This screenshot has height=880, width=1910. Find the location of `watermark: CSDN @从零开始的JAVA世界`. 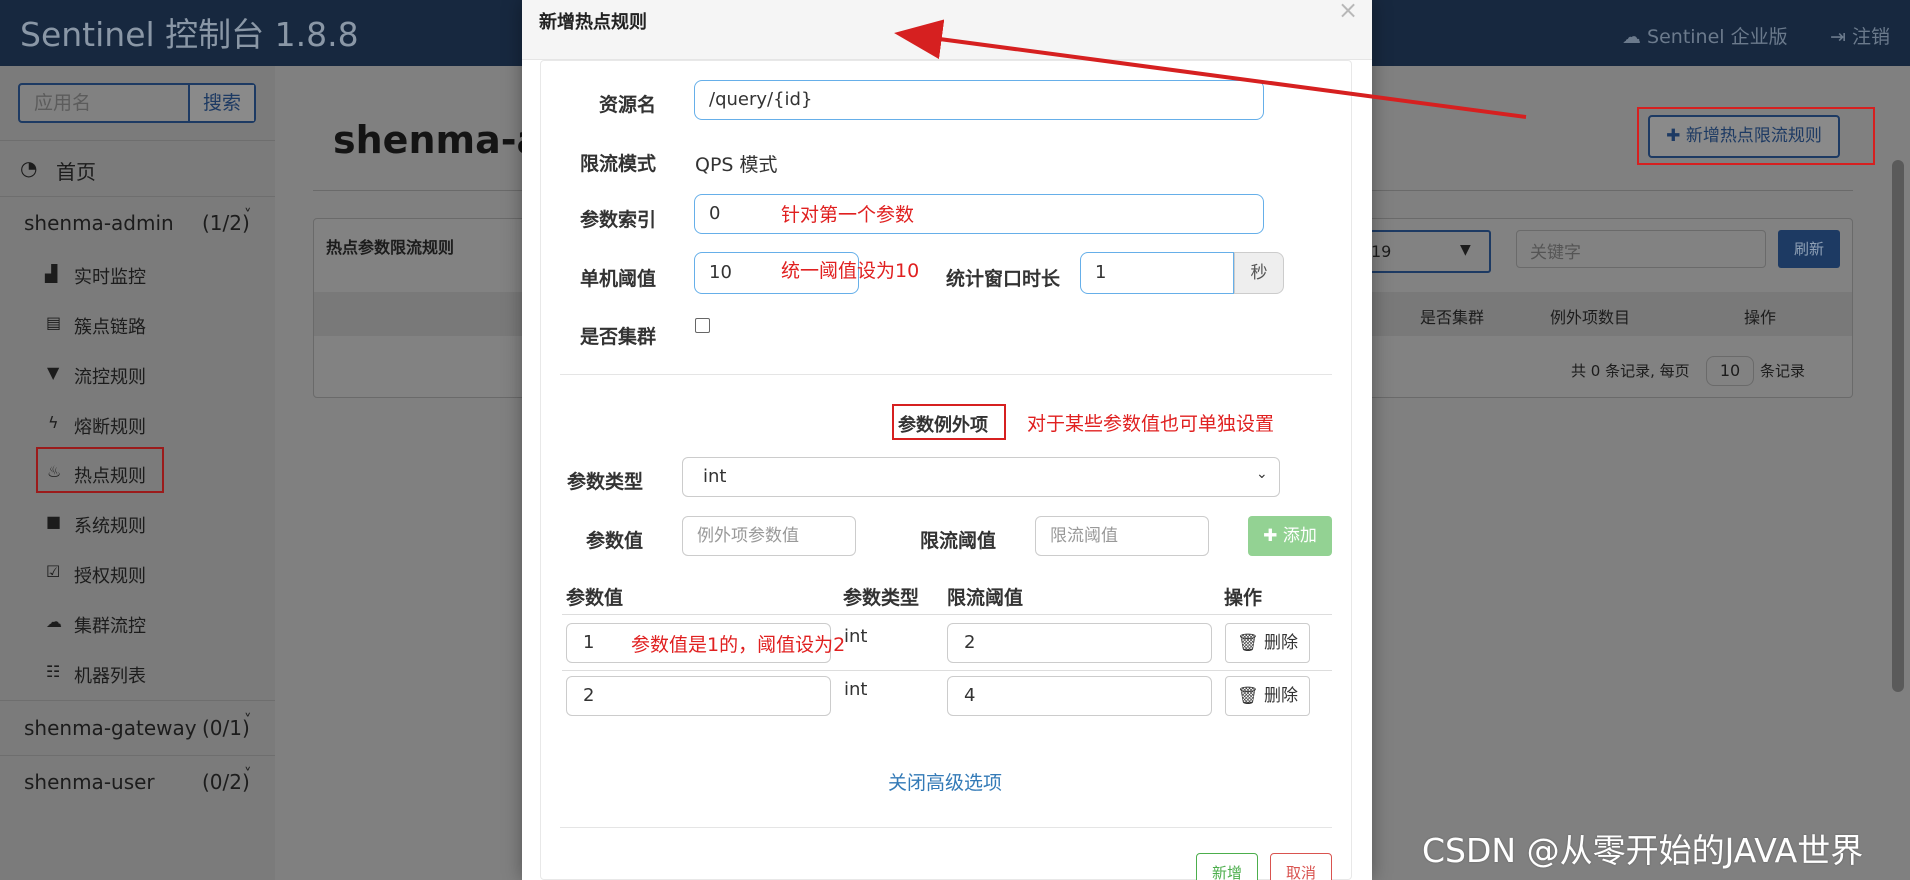

watermark: CSDN @从零开始的JAVA世界 is located at coordinates (1643, 850).